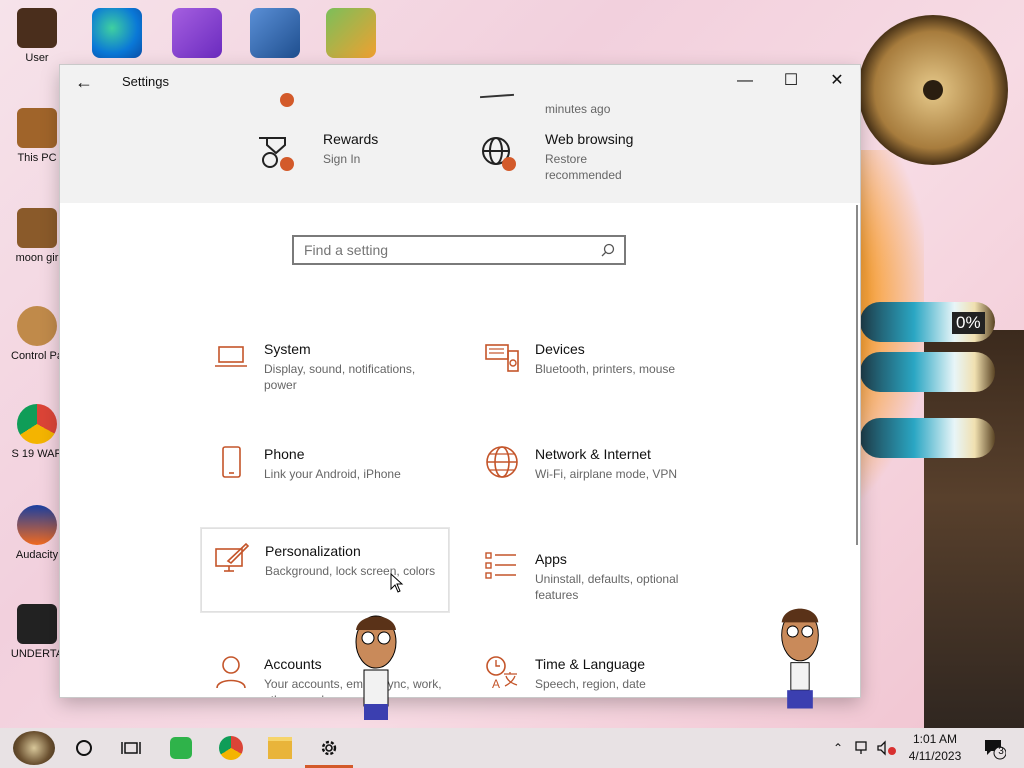 This screenshot has width=1024, height=768. Describe the element at coordinates (500, 565) in the screenshot. I see `apps-list-icon` at that location.